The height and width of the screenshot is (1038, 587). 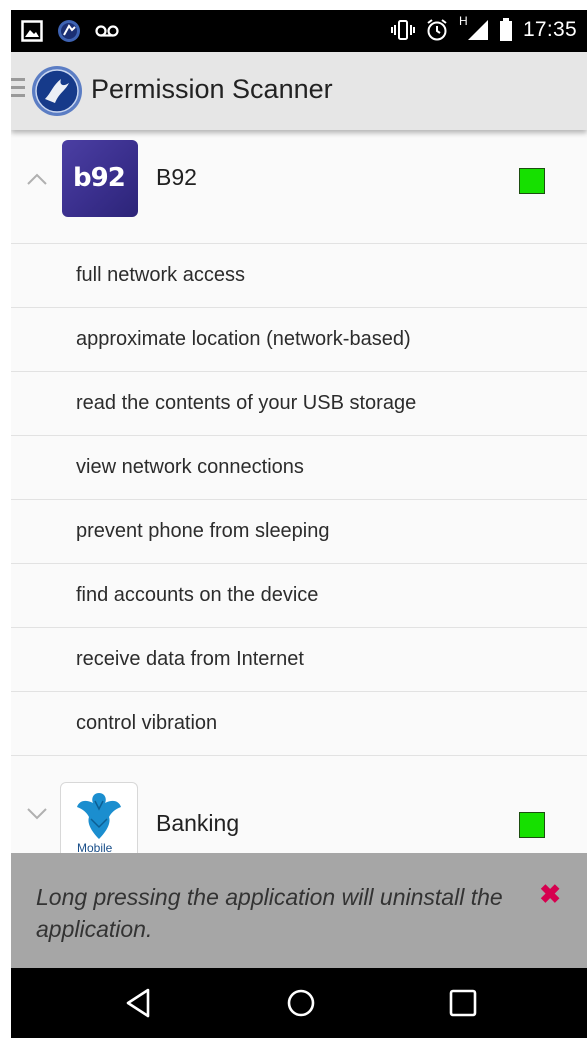 What do you see at coordinates (299, 468) in the screenshot?
I see `permission-item: view network connections` at bounding box center [299, 468].